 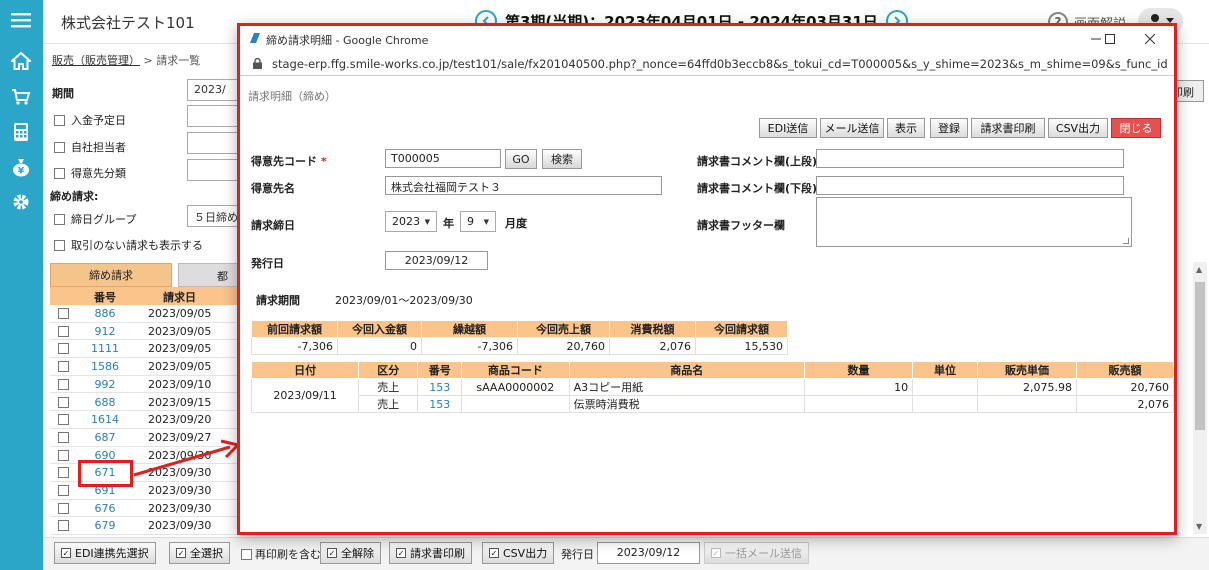 I want to click on bulk-mail-button: ✓ 一括メール送信, so click(x=756, y=553).